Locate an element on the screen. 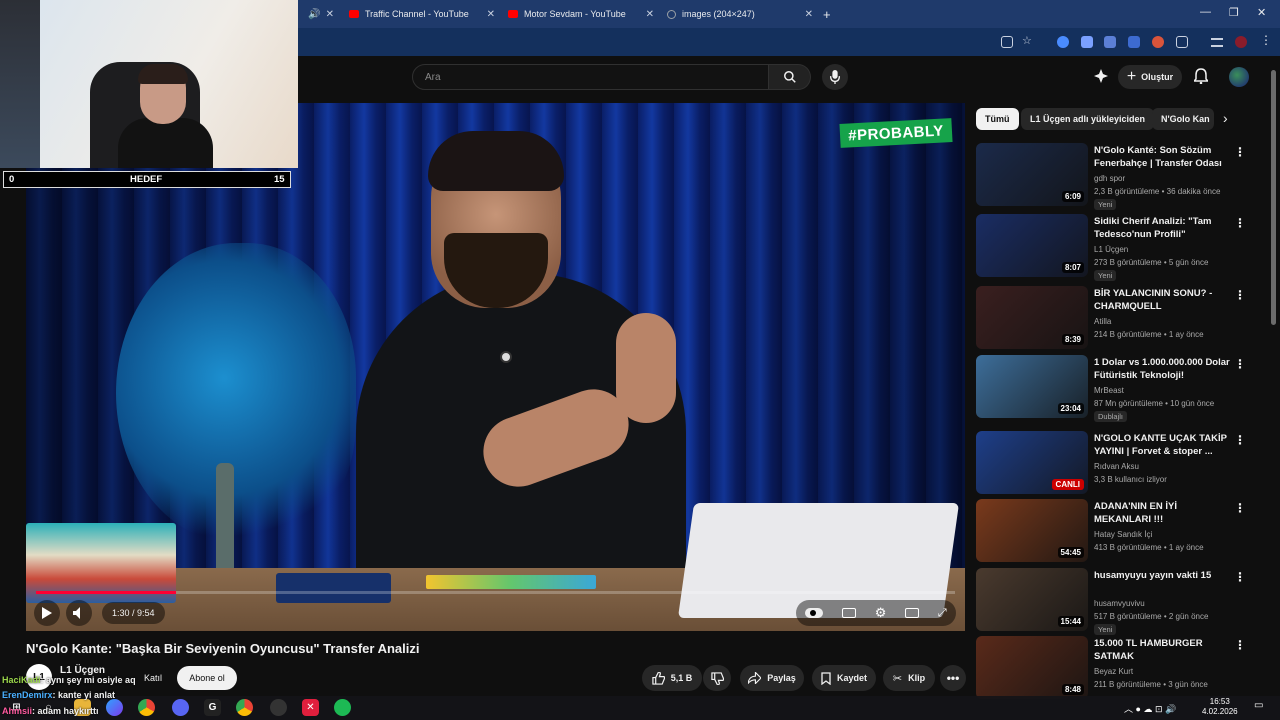 The height and width of the screenshot is (720, 1280). recommendation-channel: L1 Üçgen is located at coordinates (1111, 249).